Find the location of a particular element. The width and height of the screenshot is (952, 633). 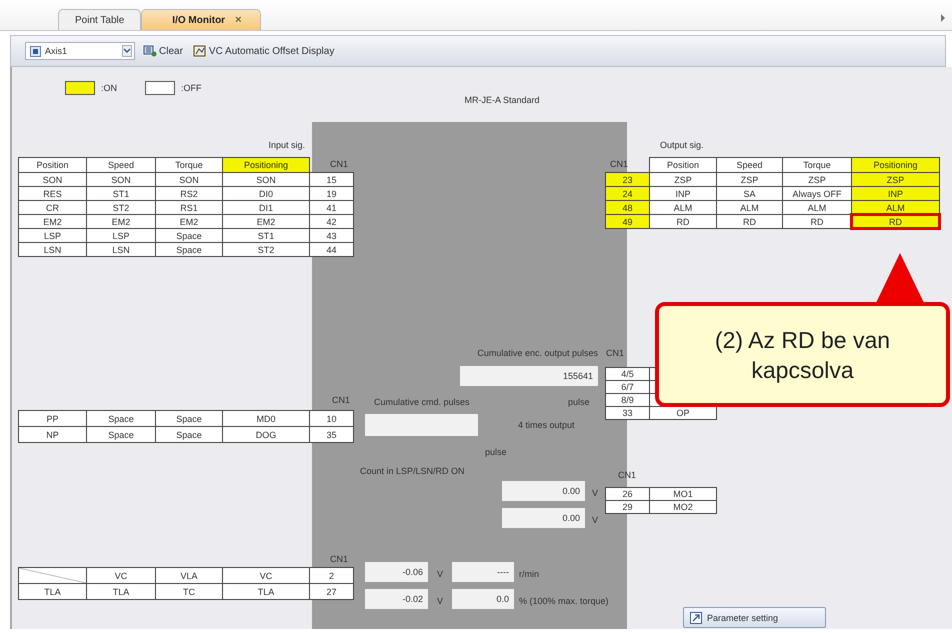

legend-label: :ON is located at coordinates (109, 88).